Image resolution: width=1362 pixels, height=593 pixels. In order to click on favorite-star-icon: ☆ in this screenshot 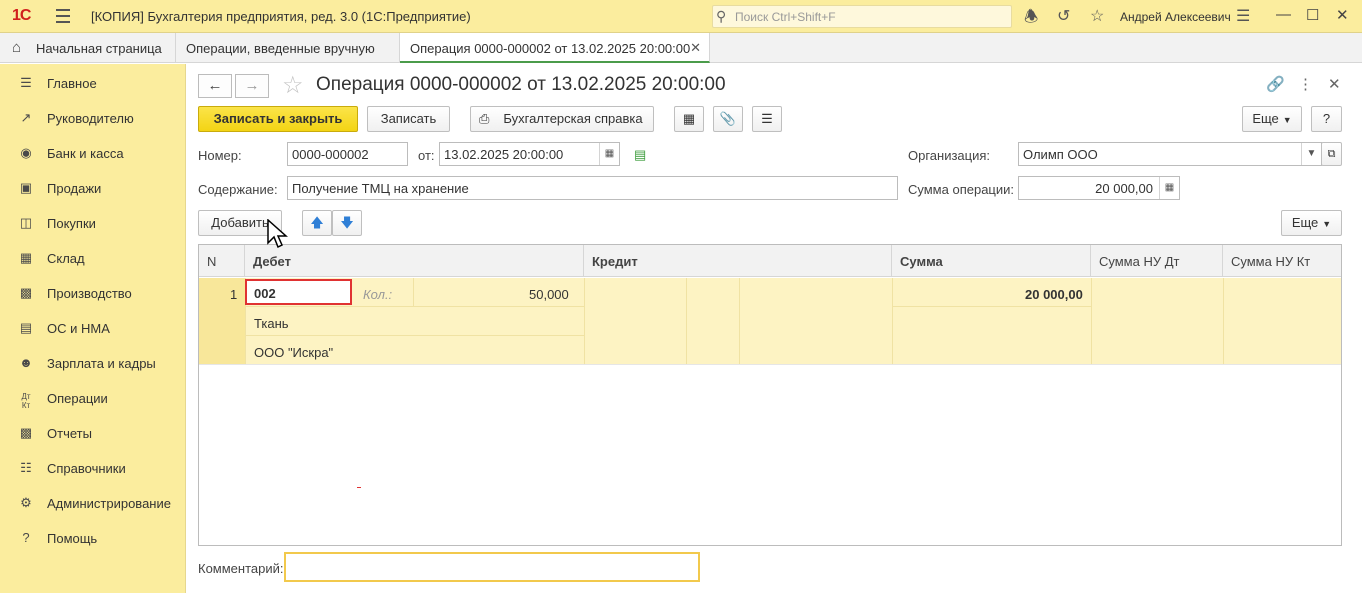, I will do `click(293, 85)`.